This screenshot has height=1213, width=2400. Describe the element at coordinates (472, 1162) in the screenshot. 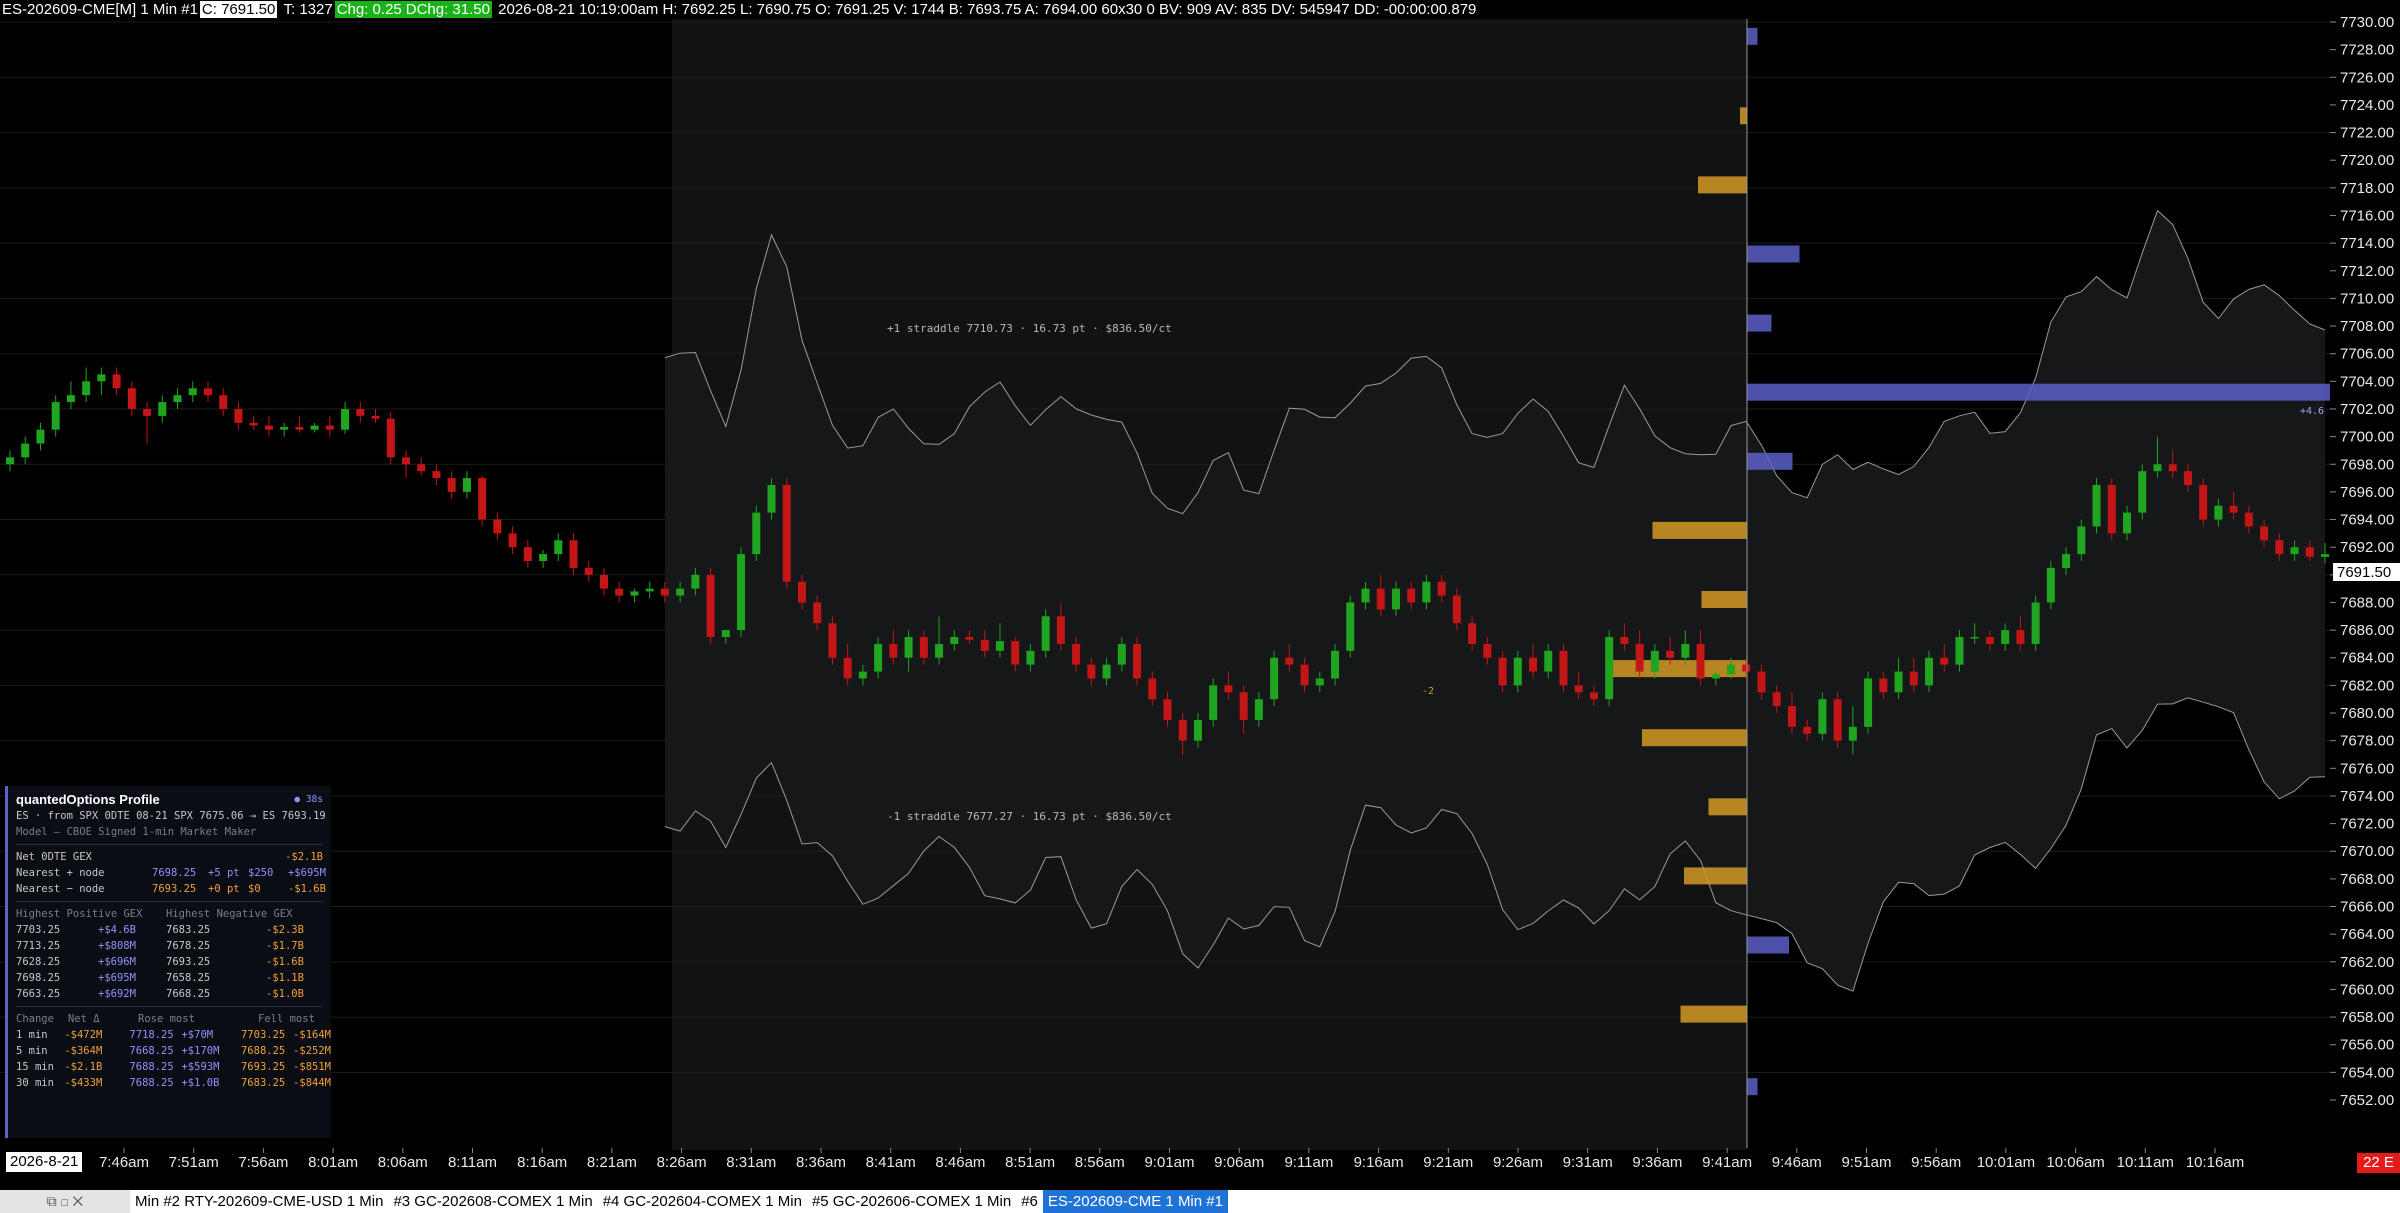

I see `time-tick-label: 8:11am` at that location.